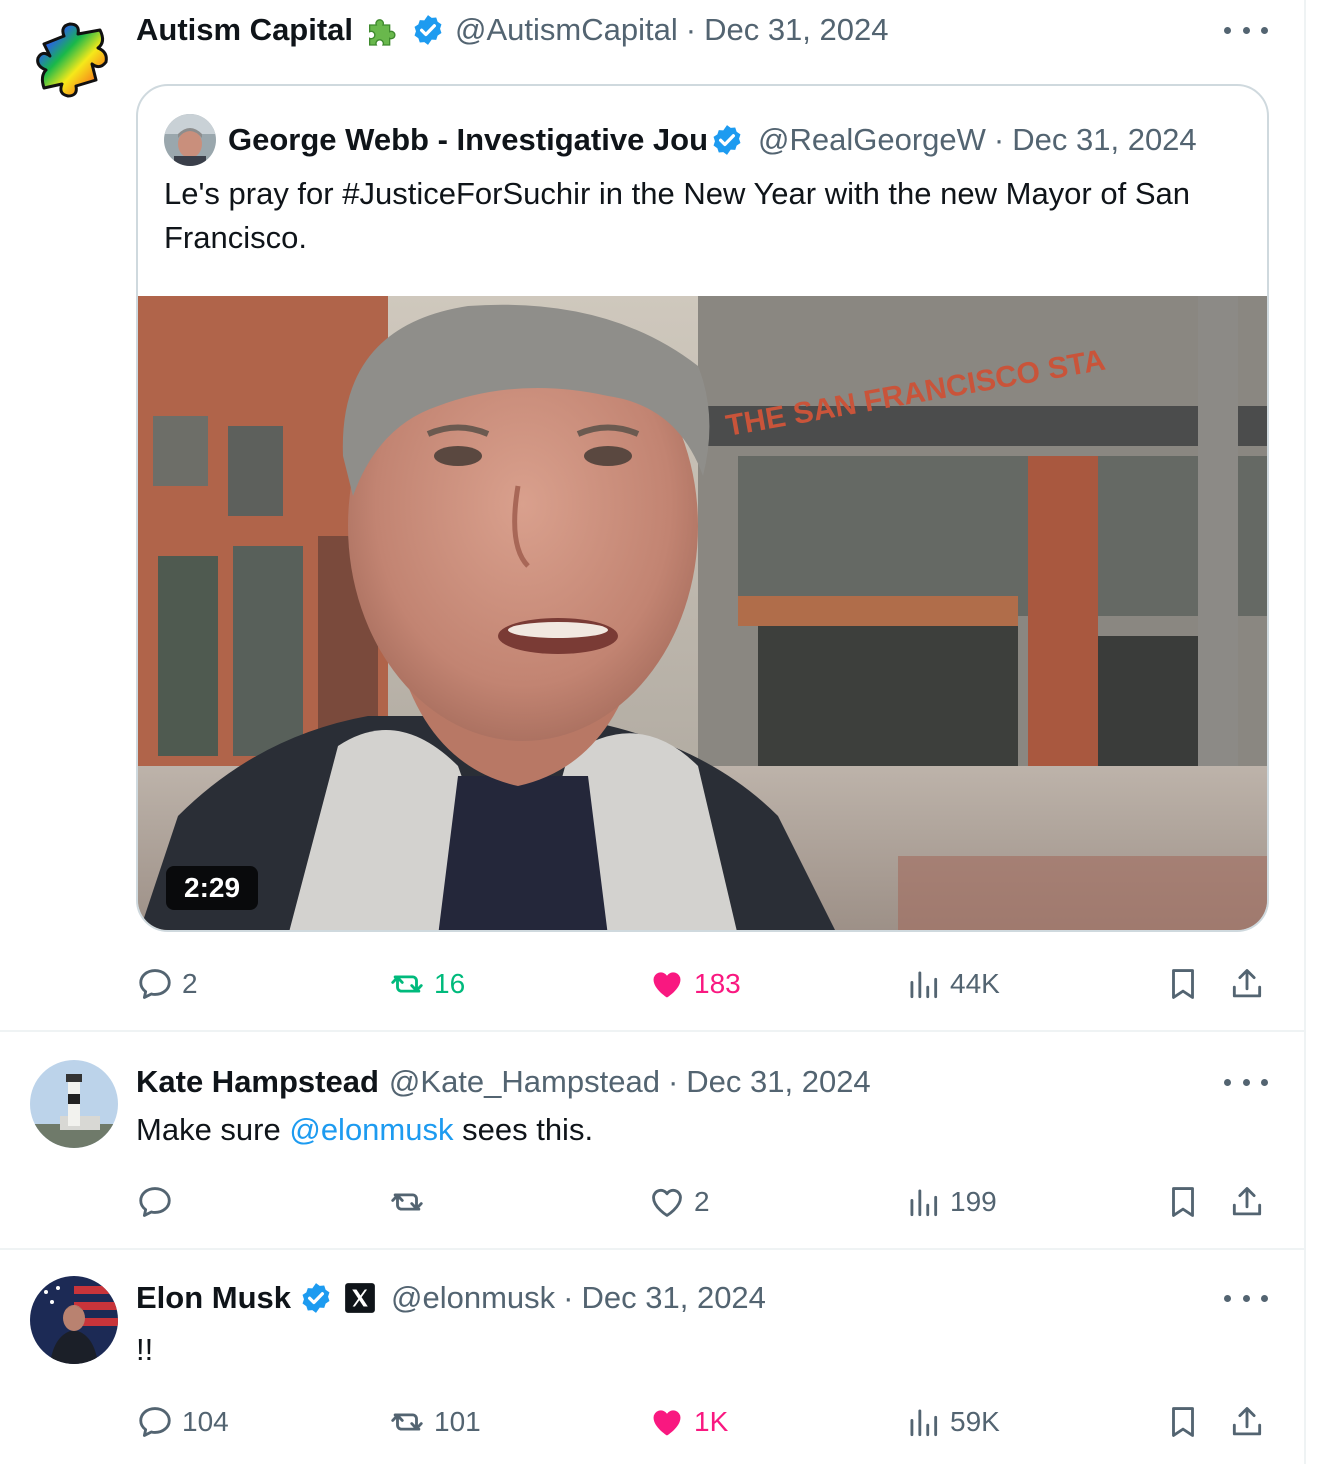 Image resolution: width=1320 pixels, height=1464 pixels. I want to click on tweet-text: !!, so click(145, 1349).